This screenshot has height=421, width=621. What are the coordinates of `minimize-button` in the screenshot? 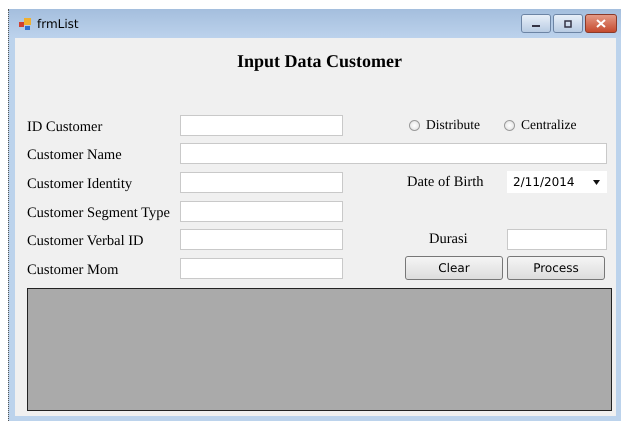 It's located at (536, 23).